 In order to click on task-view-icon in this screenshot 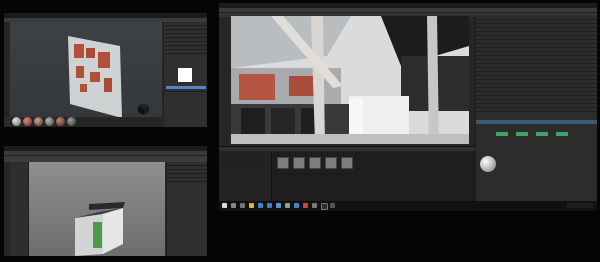, I will do `click(242, 205)`.